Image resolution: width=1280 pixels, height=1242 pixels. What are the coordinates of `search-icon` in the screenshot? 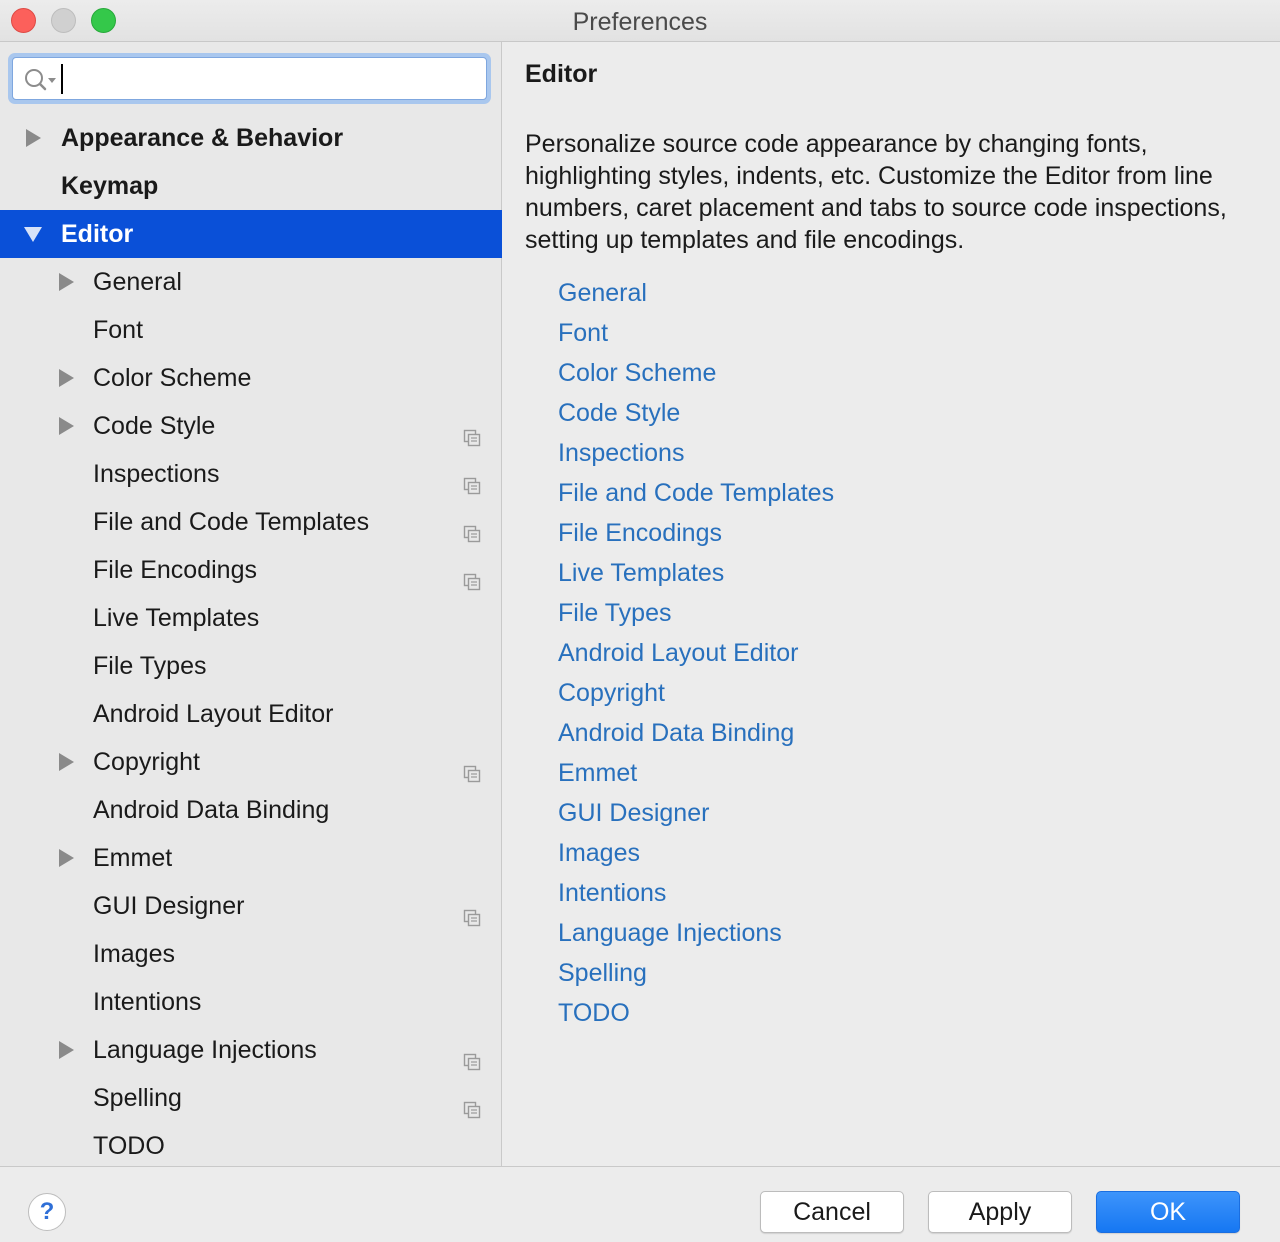 It's located at (41, 80).